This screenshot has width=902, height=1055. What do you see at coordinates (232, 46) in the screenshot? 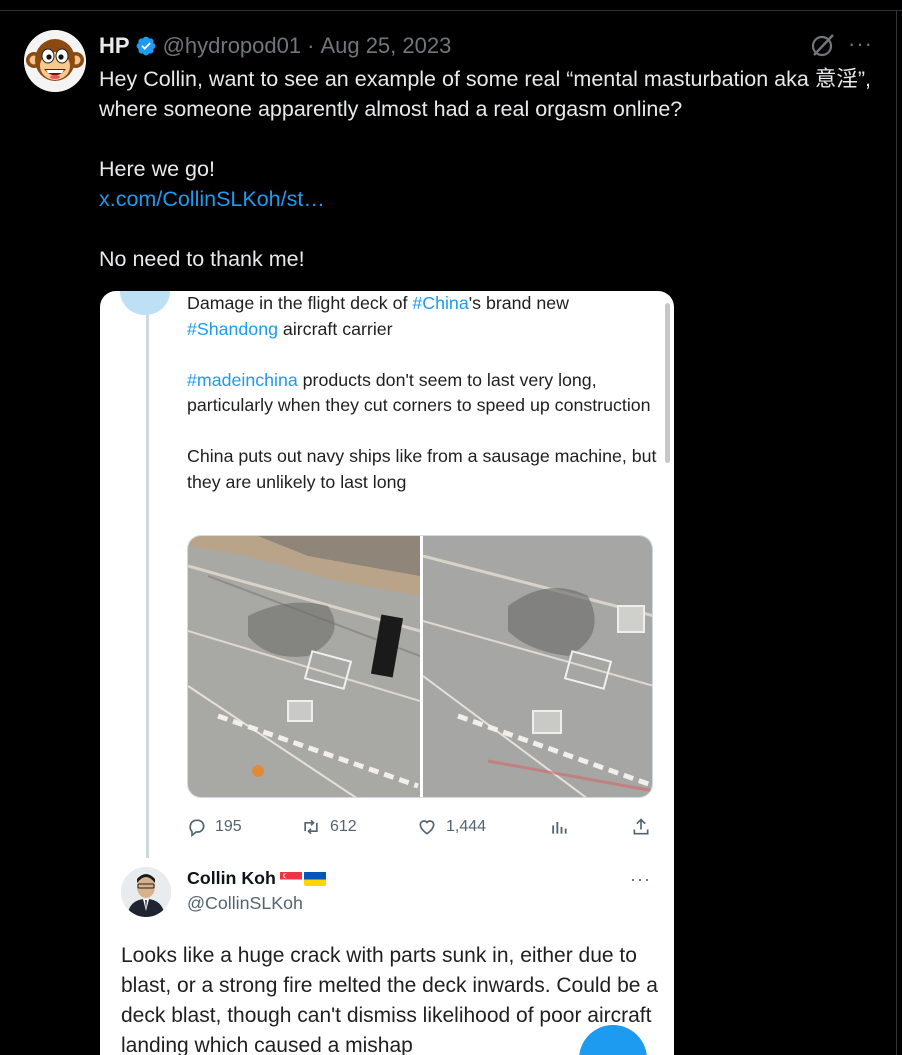
I see `author-handle: @hydropod01` at bounding box center [232, 46].